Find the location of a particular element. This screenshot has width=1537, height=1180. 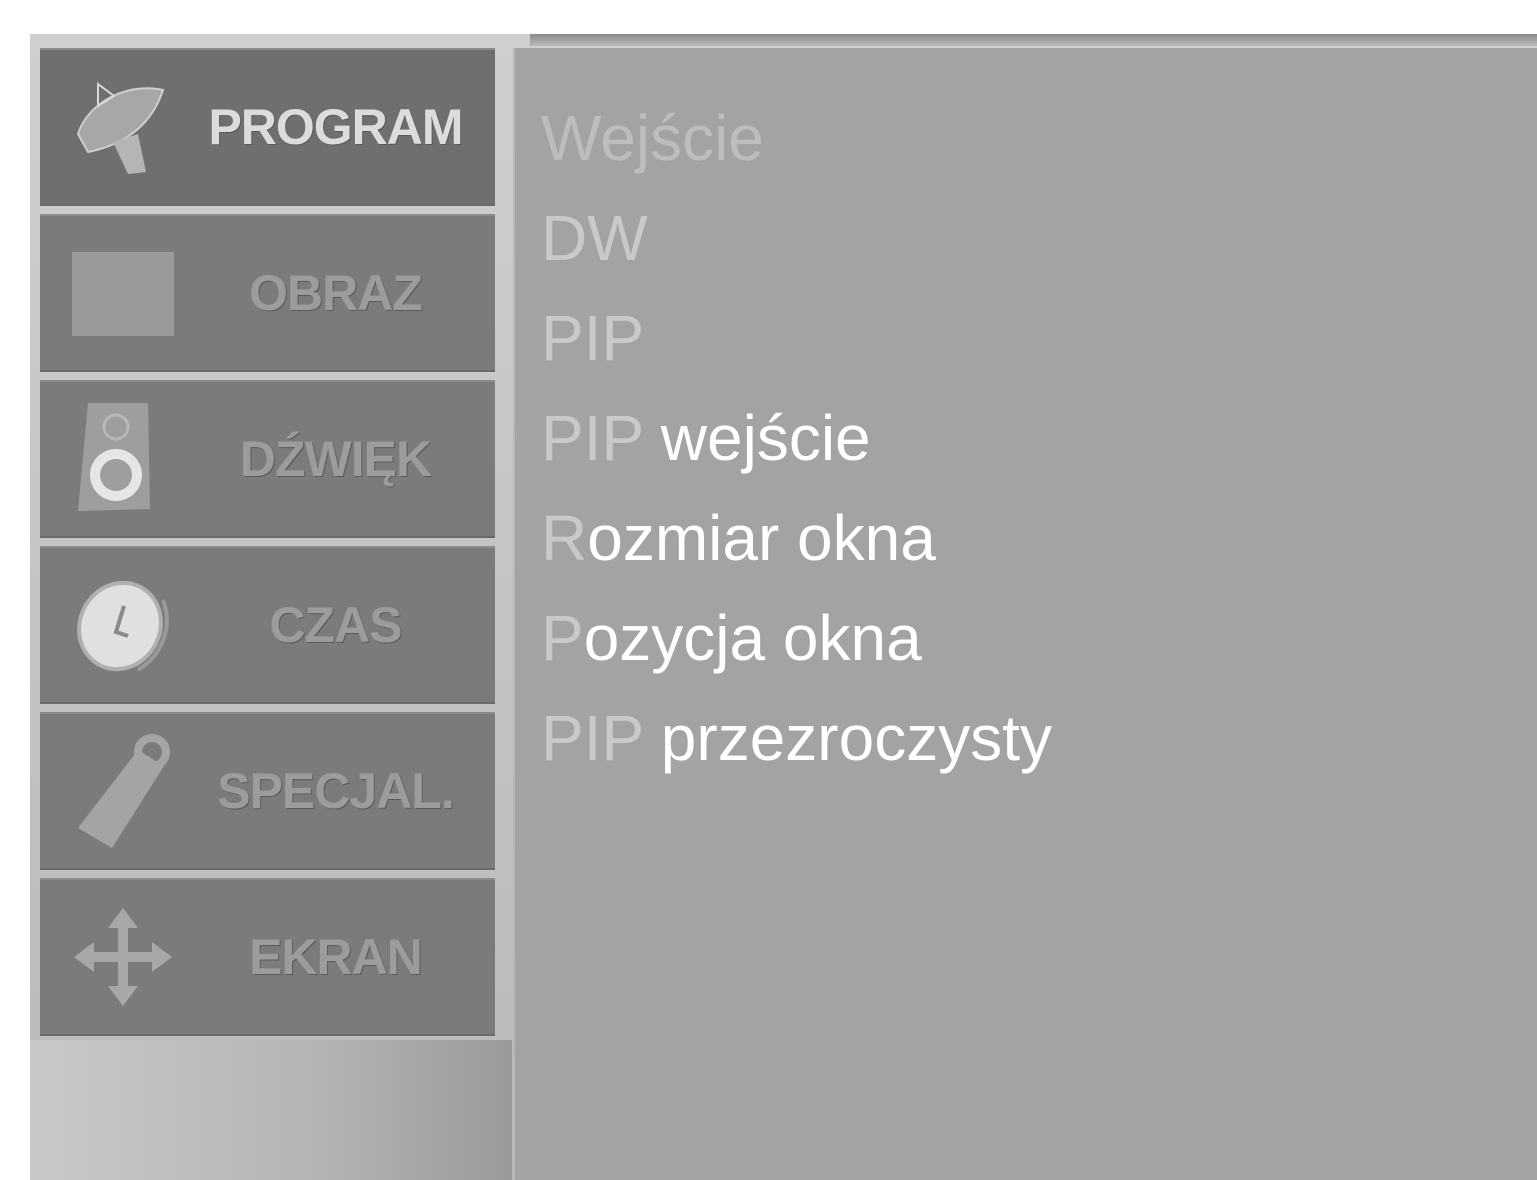

submenu-item-rozmiar-okna: Rozmiar okna is located at coordinates (796, 538).